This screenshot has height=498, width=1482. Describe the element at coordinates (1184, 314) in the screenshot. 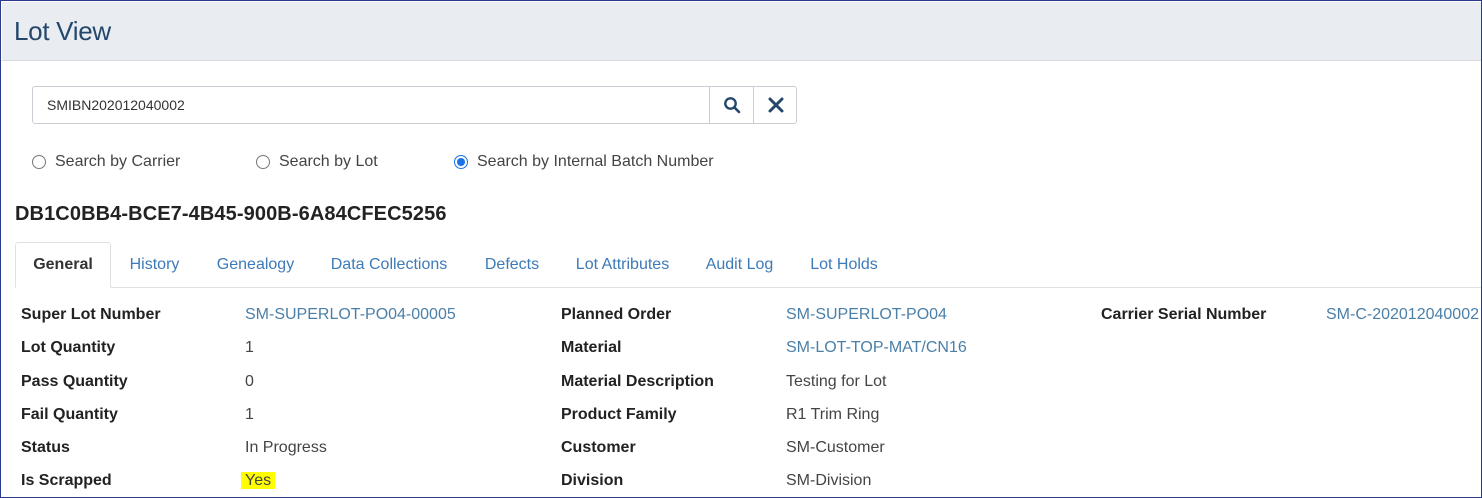

I see `label-carrier-serial-number: Carrier Serial Number` at that location.